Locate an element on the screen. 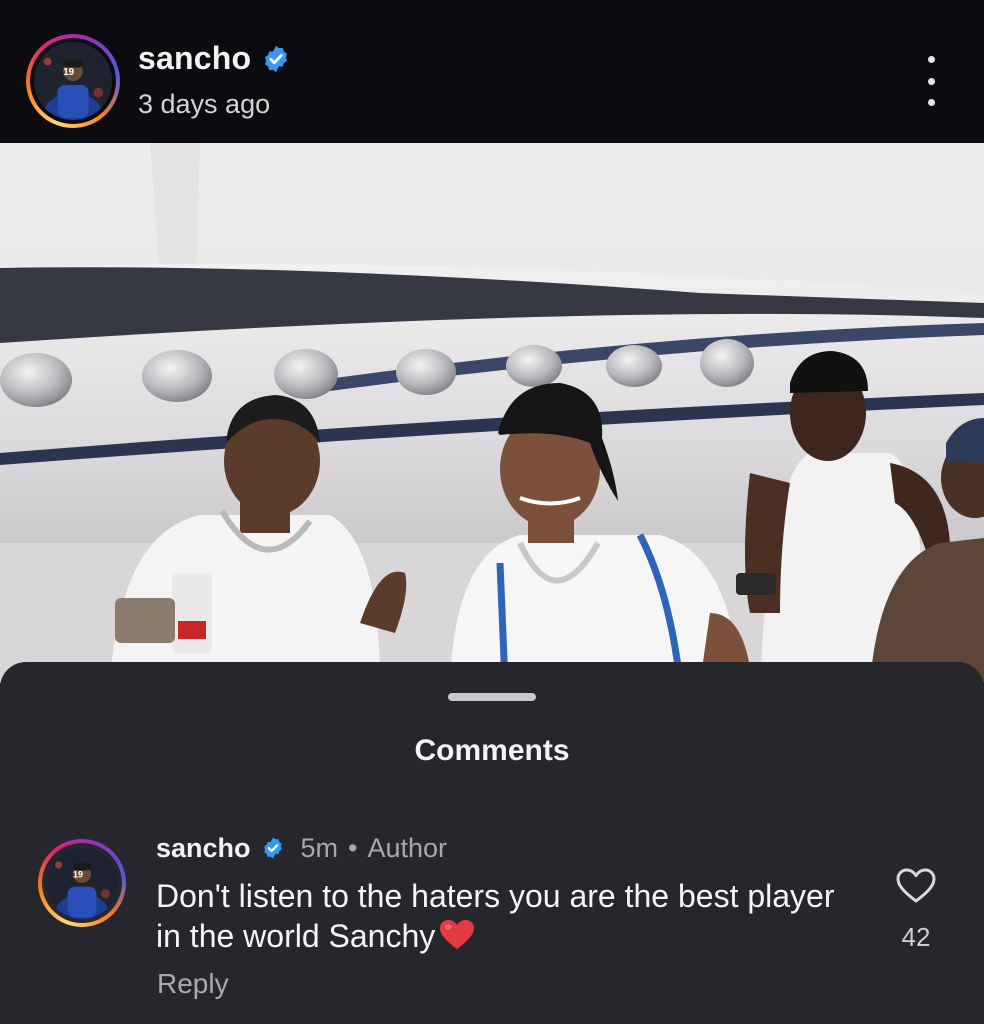 This screenshot has height=1024, width=984. avatar-player-image: 19 is located at coordinates (73, 81).